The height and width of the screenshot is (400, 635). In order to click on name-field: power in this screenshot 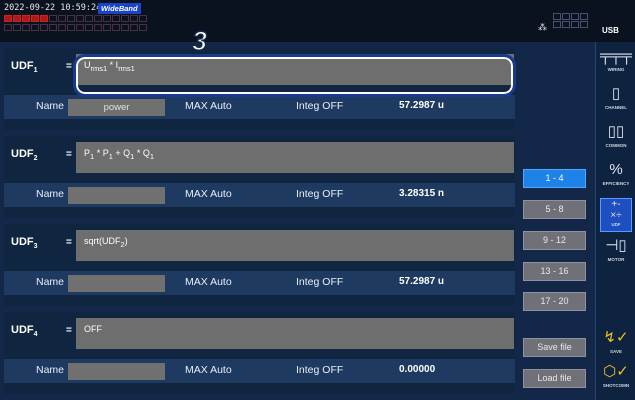, I will do `click(116, 107)`.